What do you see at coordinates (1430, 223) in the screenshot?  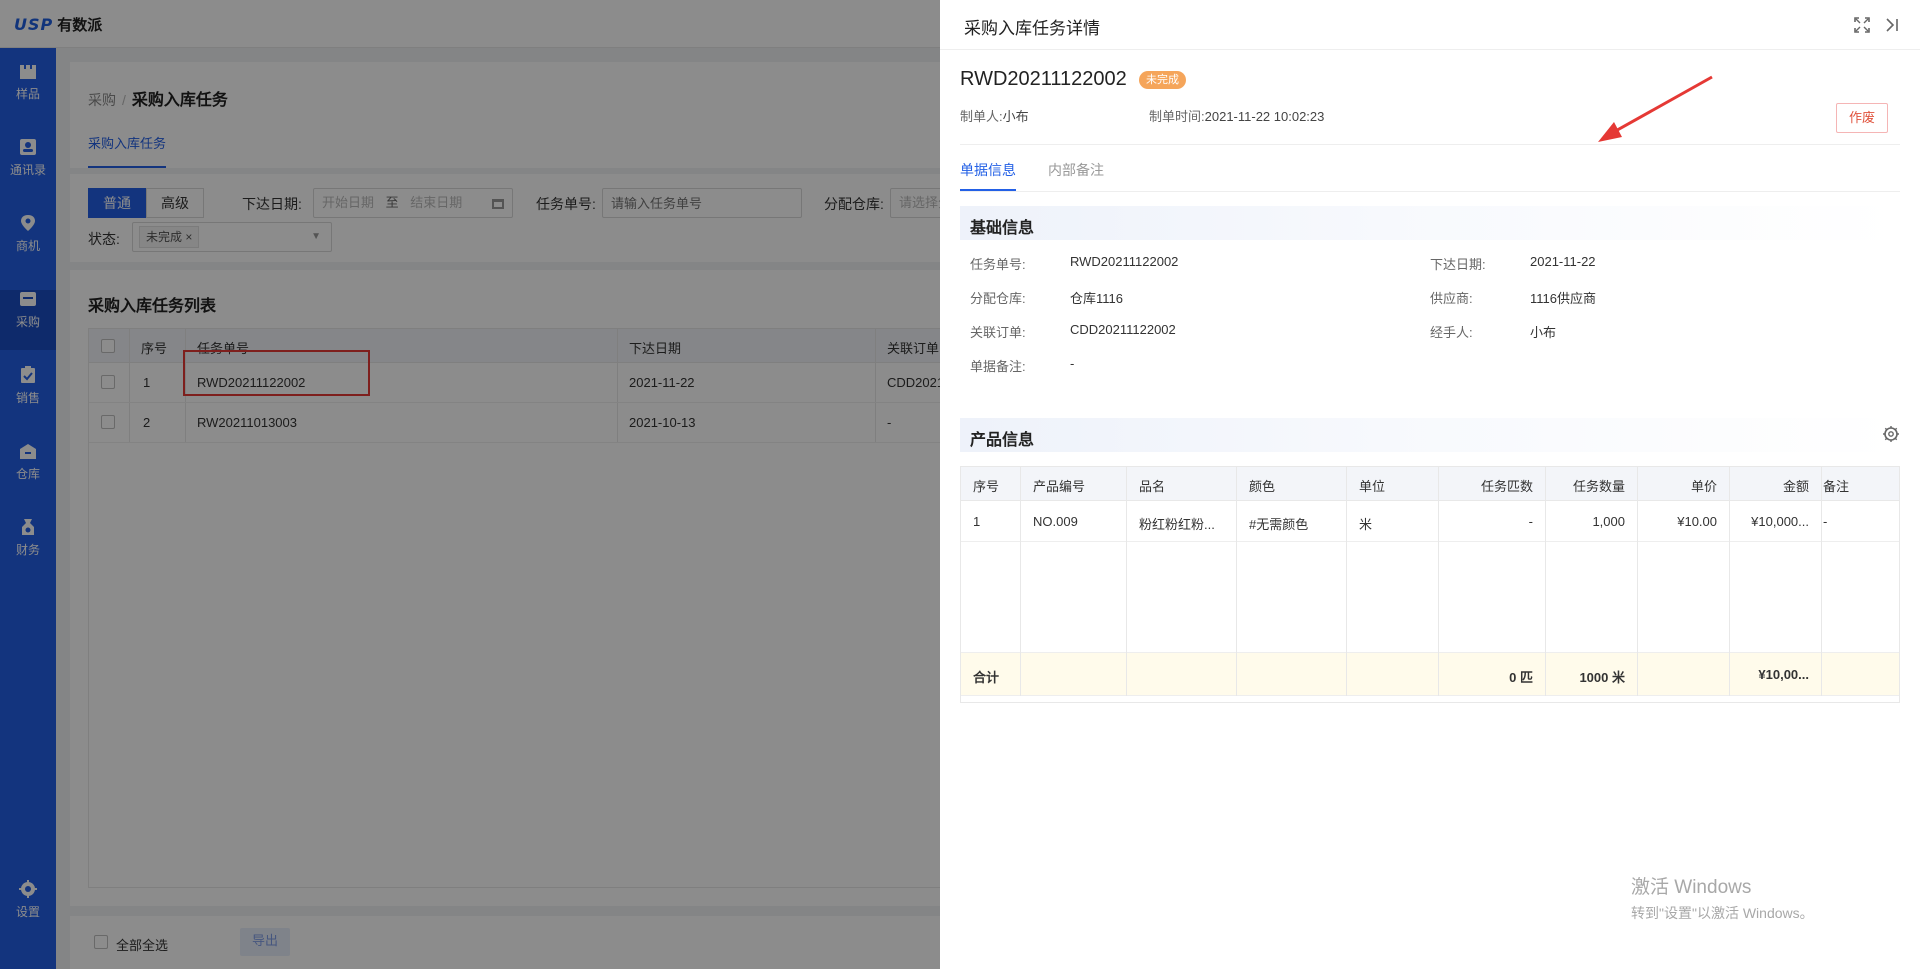 I see `basic-info-section-header: 基础信息` at bounding box center [1430, 223].